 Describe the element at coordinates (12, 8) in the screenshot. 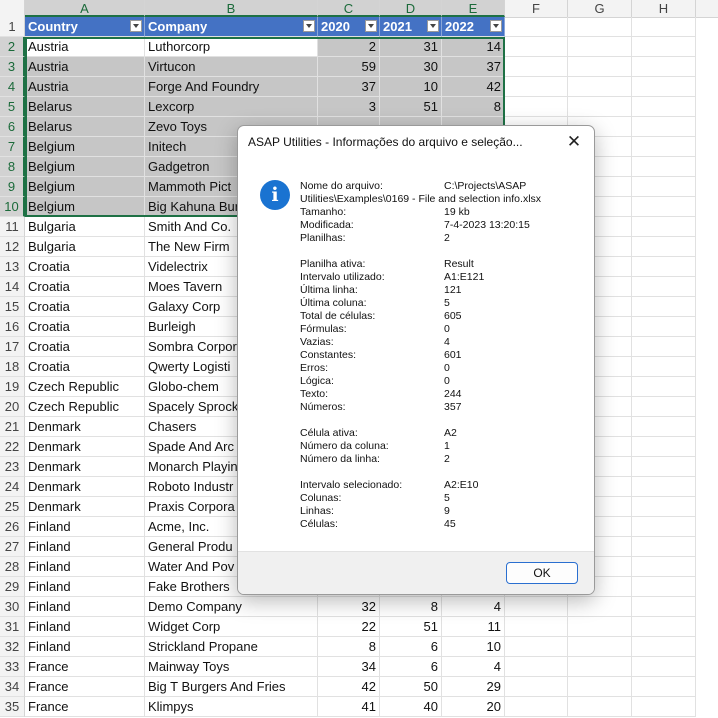

I see `select-all-corner` at that location.